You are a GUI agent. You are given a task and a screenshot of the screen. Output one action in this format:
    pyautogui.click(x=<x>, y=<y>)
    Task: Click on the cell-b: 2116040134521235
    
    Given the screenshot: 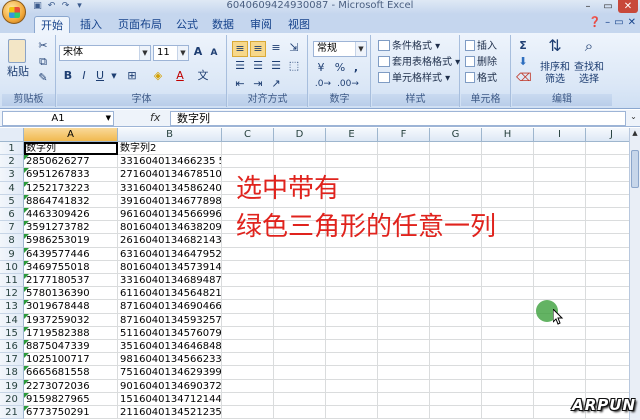 What is the action you would take?
    pyautogui.click(x=170, y=413)
    